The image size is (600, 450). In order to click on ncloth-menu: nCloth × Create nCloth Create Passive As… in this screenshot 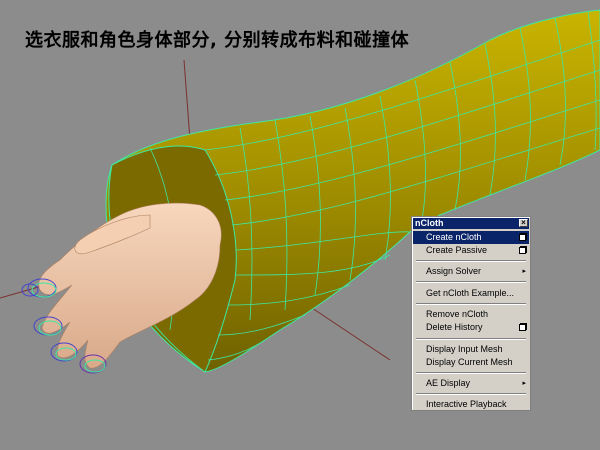, I will do `click(471, 313)`.